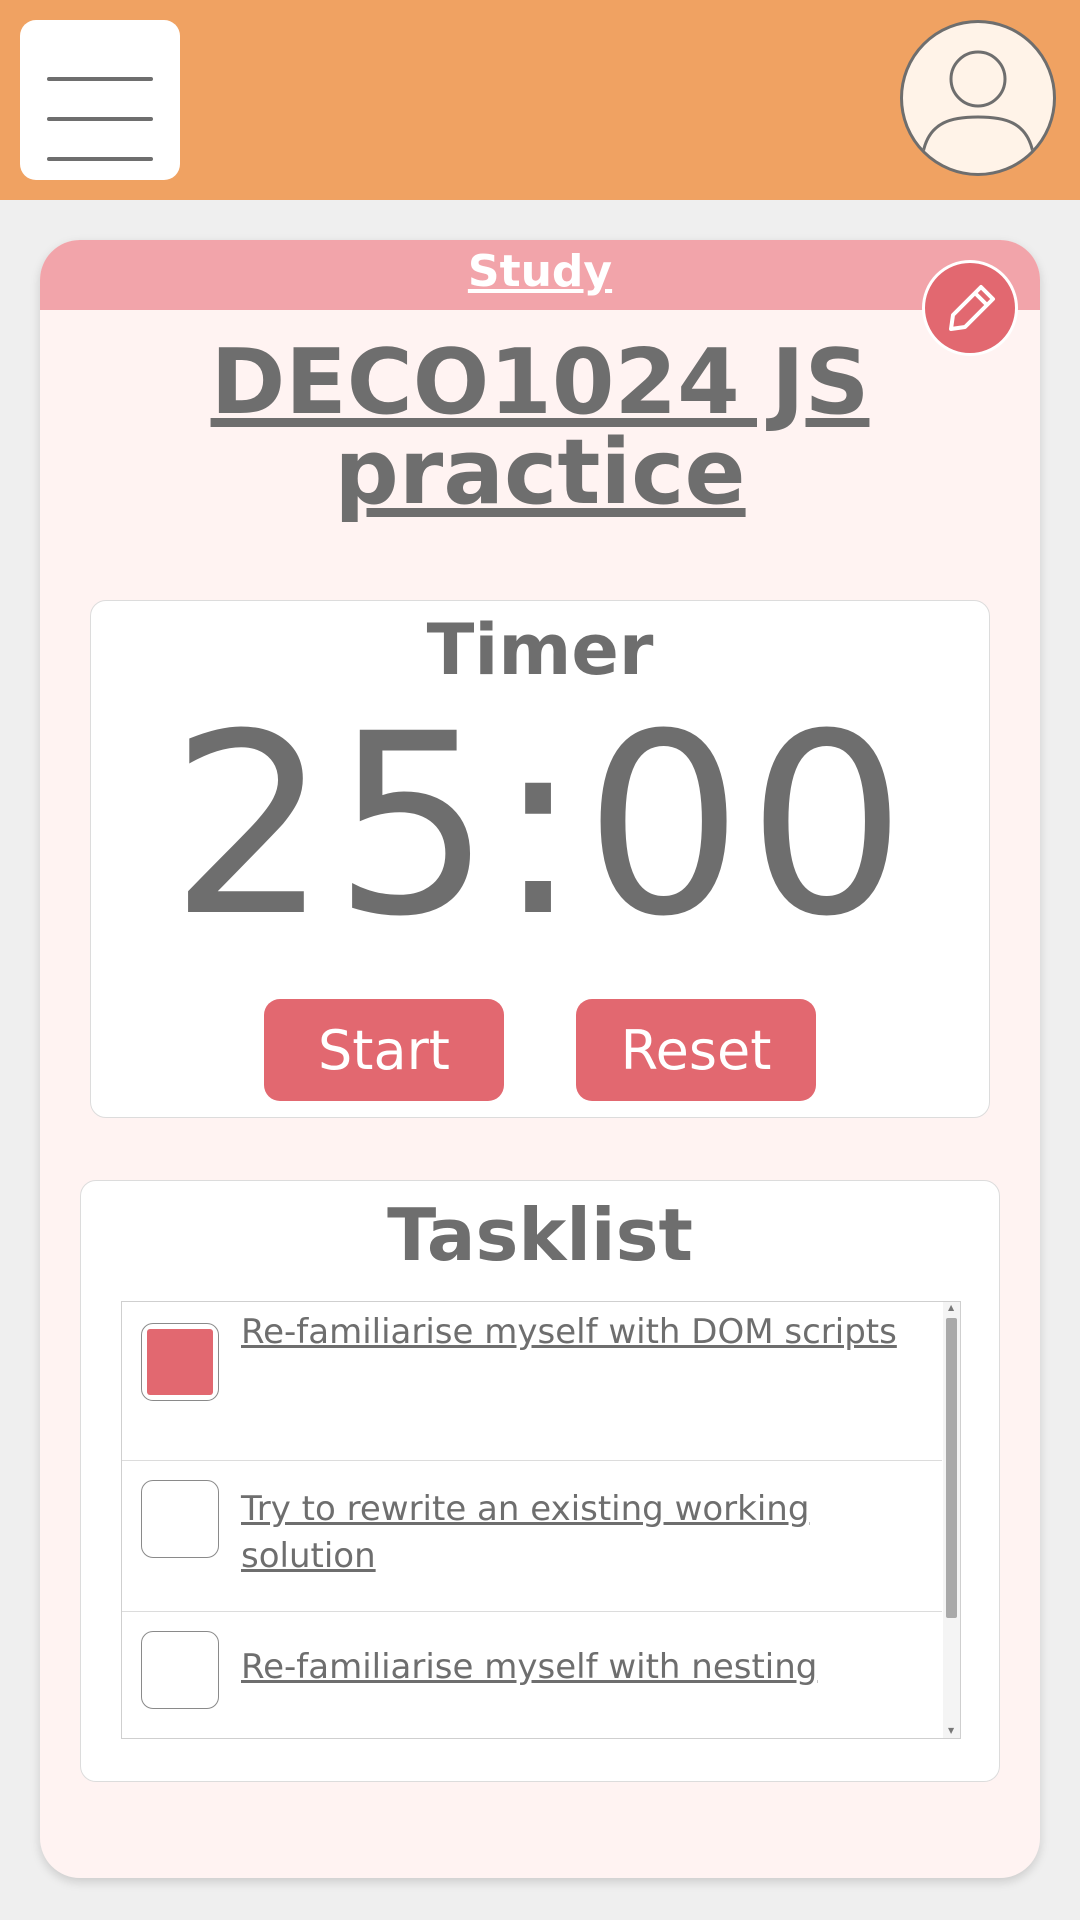 The width and height of the screenshot is (1080, 1920). I want to click on card-header: Study, so click(540, 275).